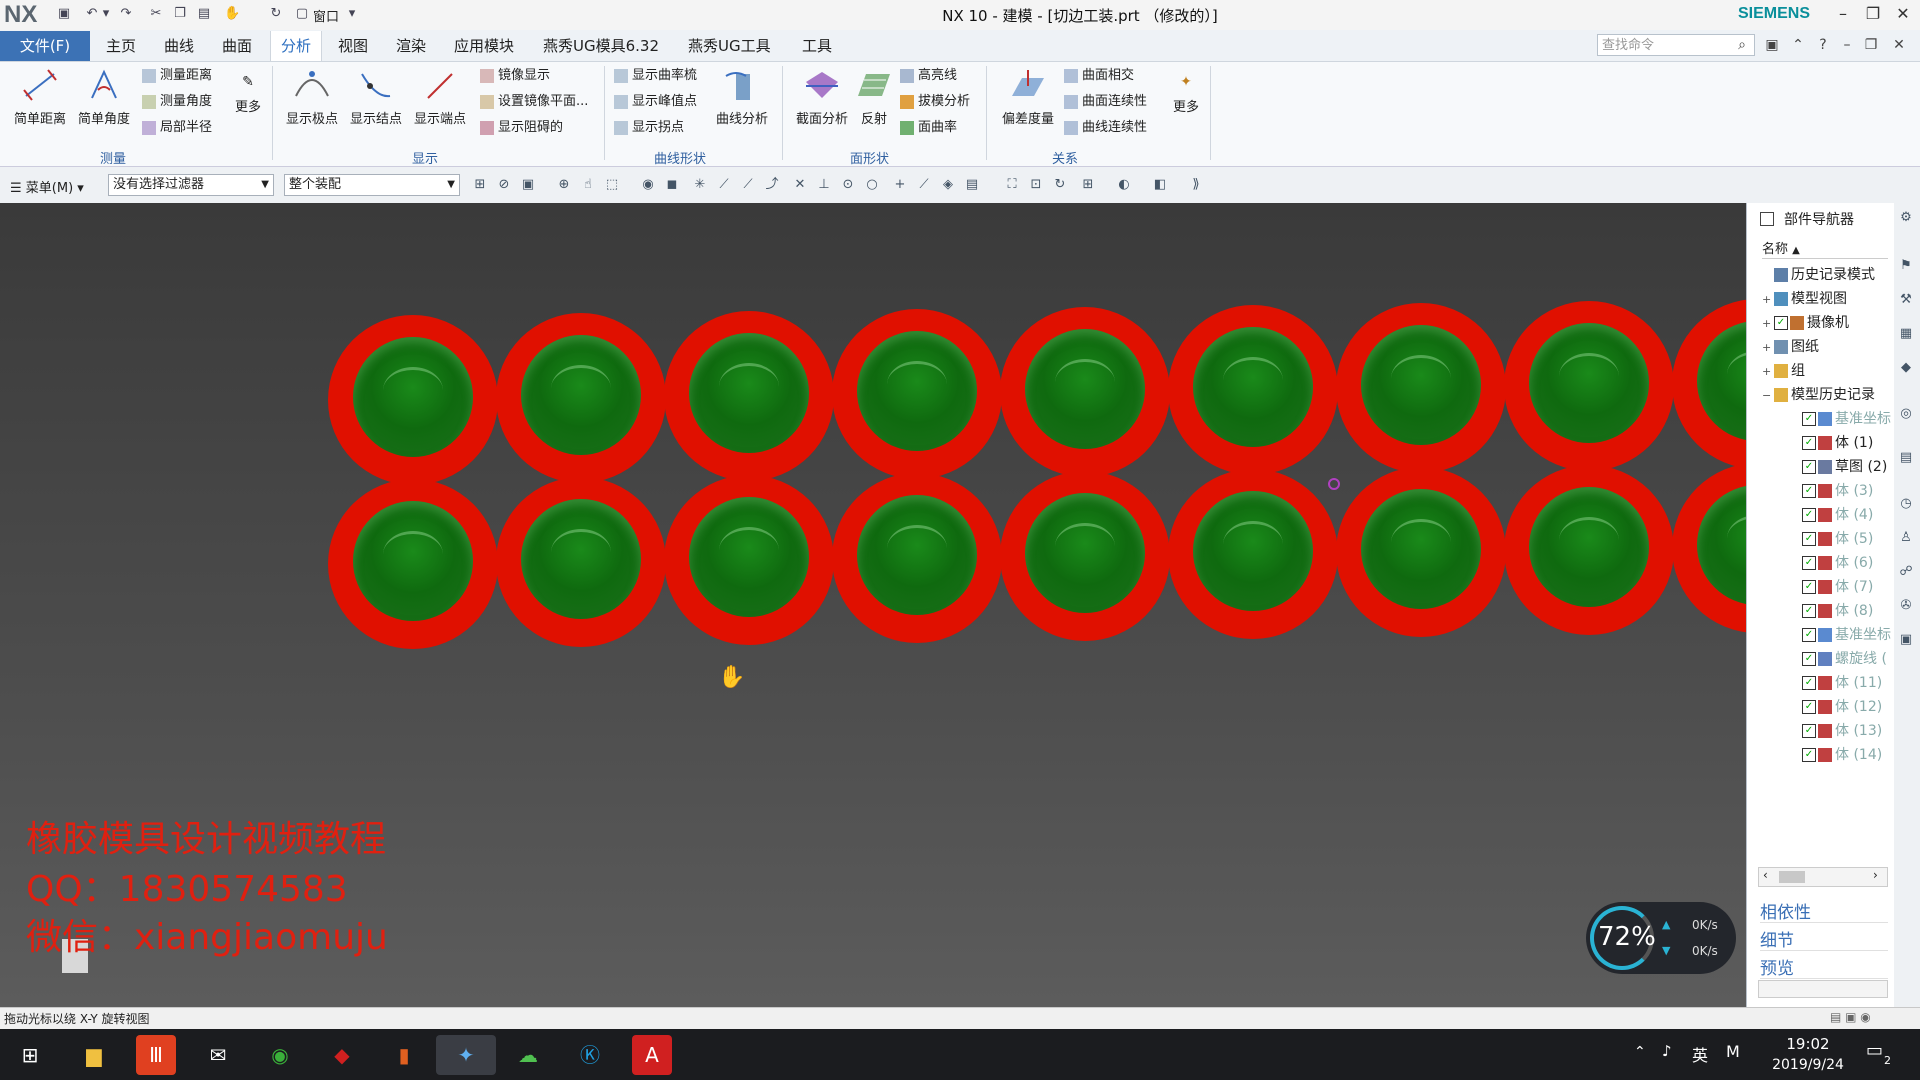 This screenshot has width=1920, height=1080. I want to click on assembly-navigator-icon: ⚑, so click(1906, 266).